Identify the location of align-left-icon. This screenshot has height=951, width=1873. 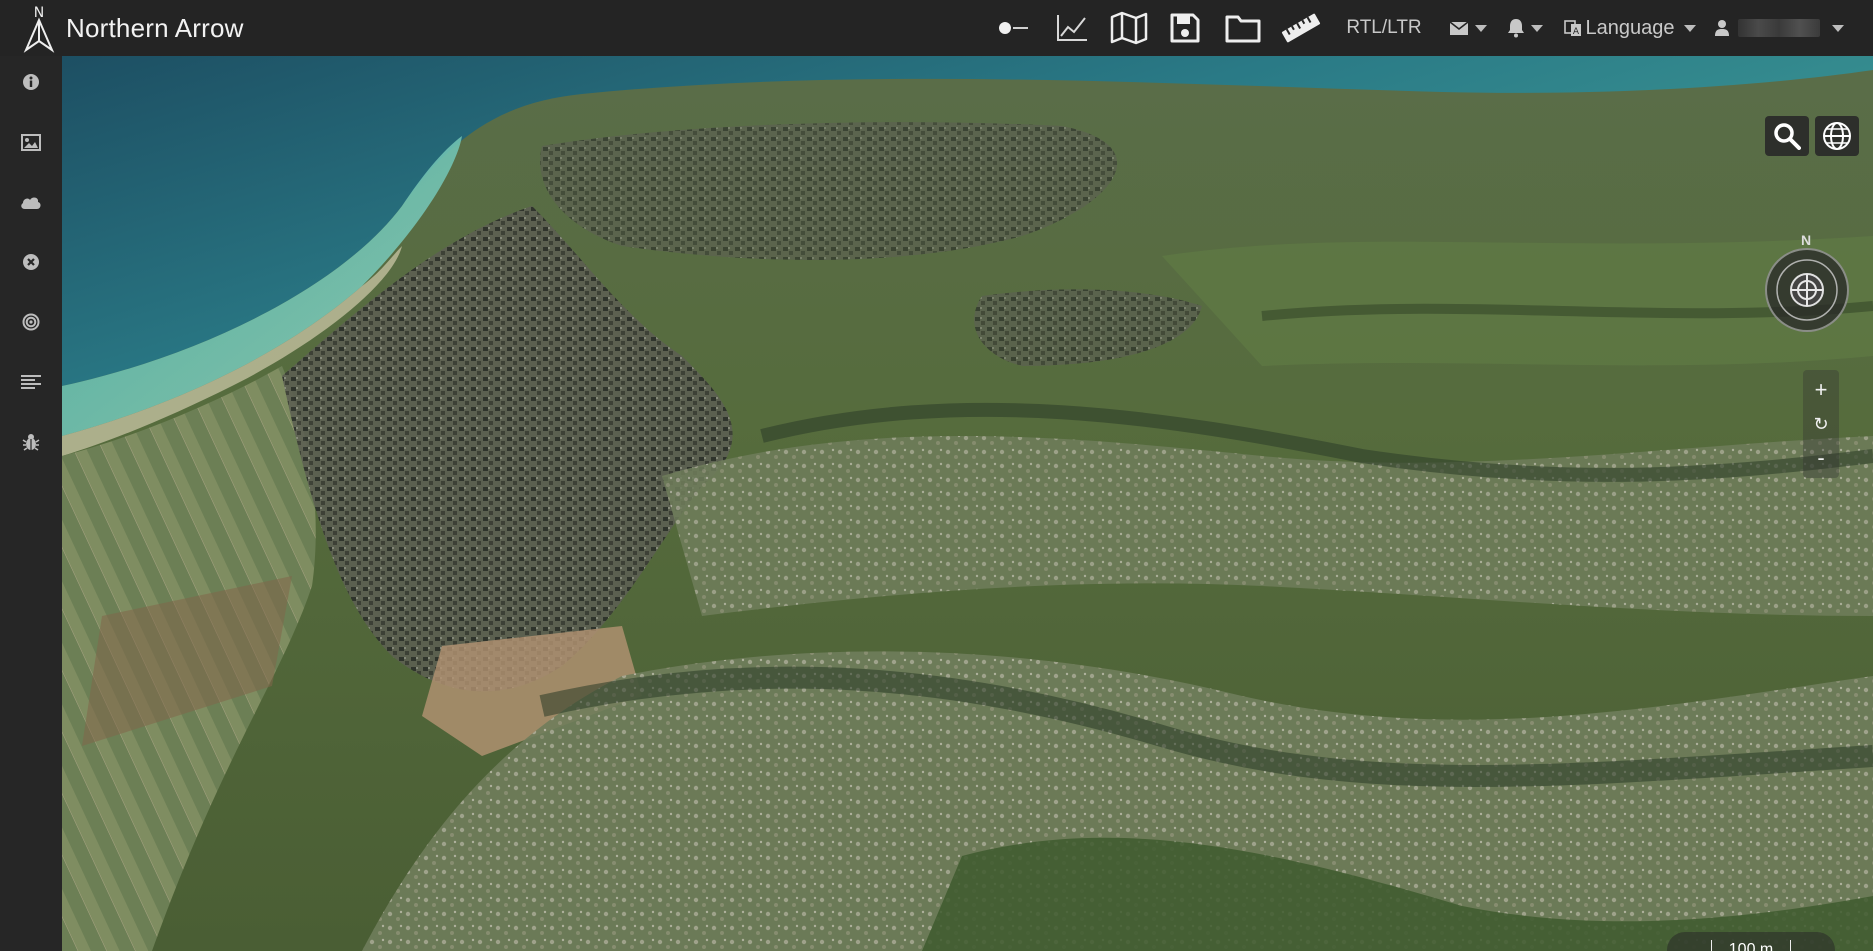
(31, 382).